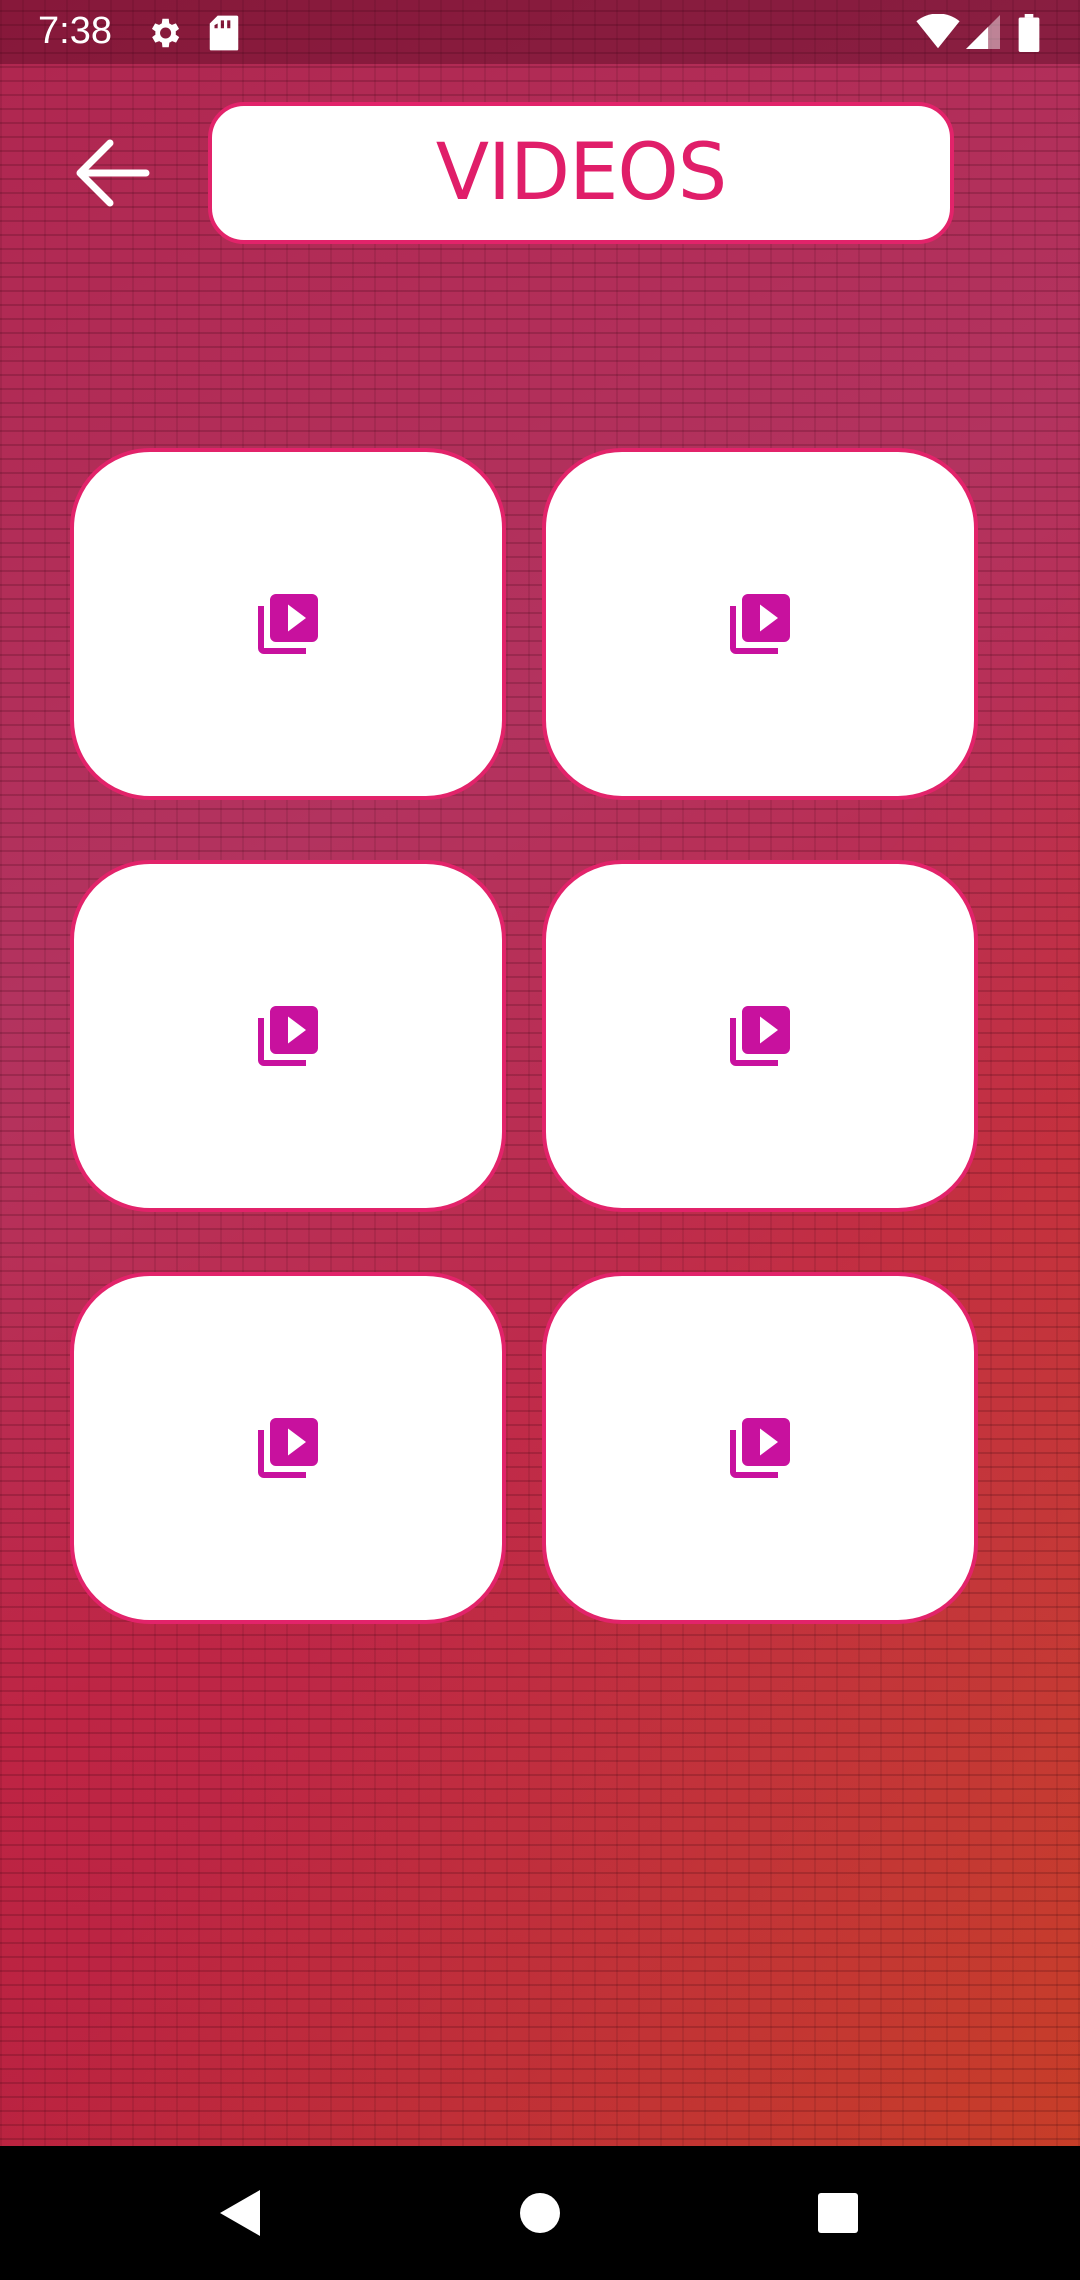 This screenshot has width=1080, height=2280. I want to click on recents-square-icon, so click(838, 2213).